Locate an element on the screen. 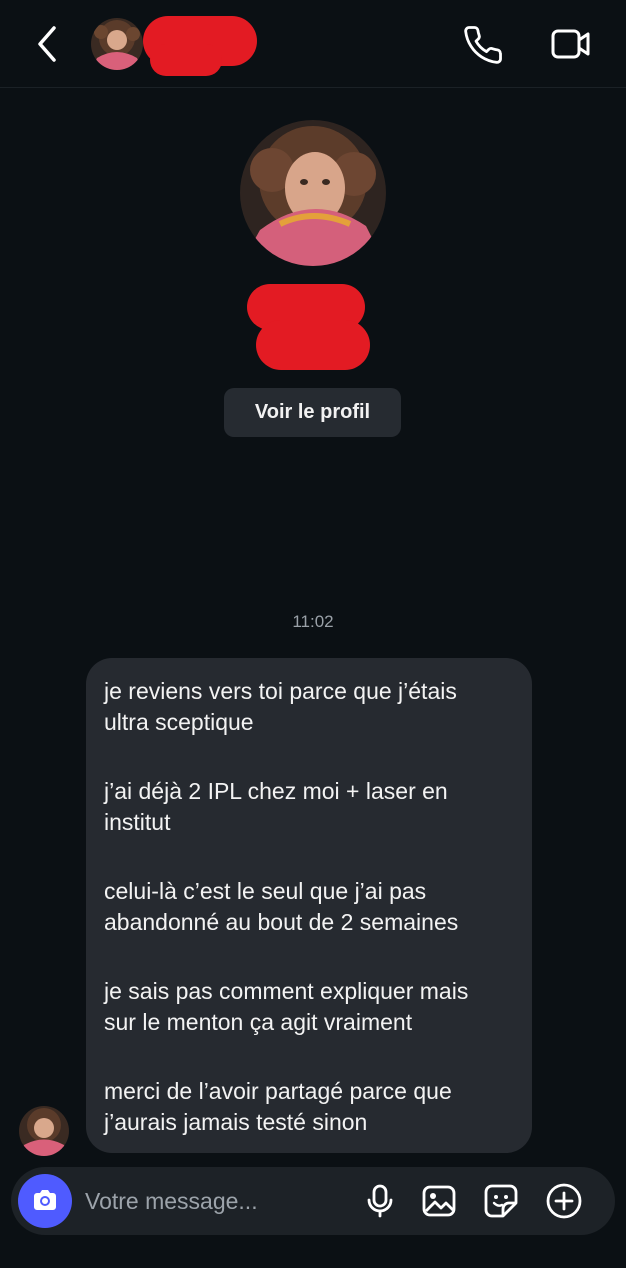 Image resolution: width=626 pixels, height=1268 pixels. more-options-button is located at coordinates (564, 1201).